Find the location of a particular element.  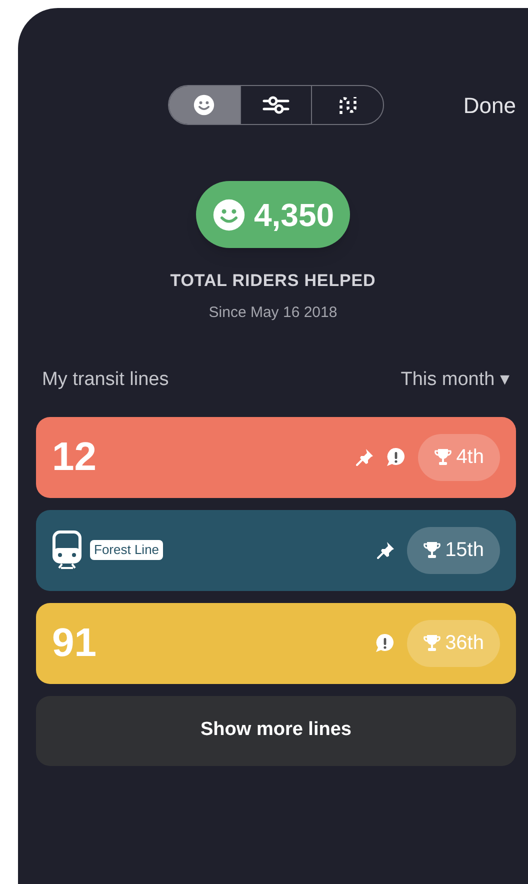

done-button: Done is located at coordinates (495, 105).